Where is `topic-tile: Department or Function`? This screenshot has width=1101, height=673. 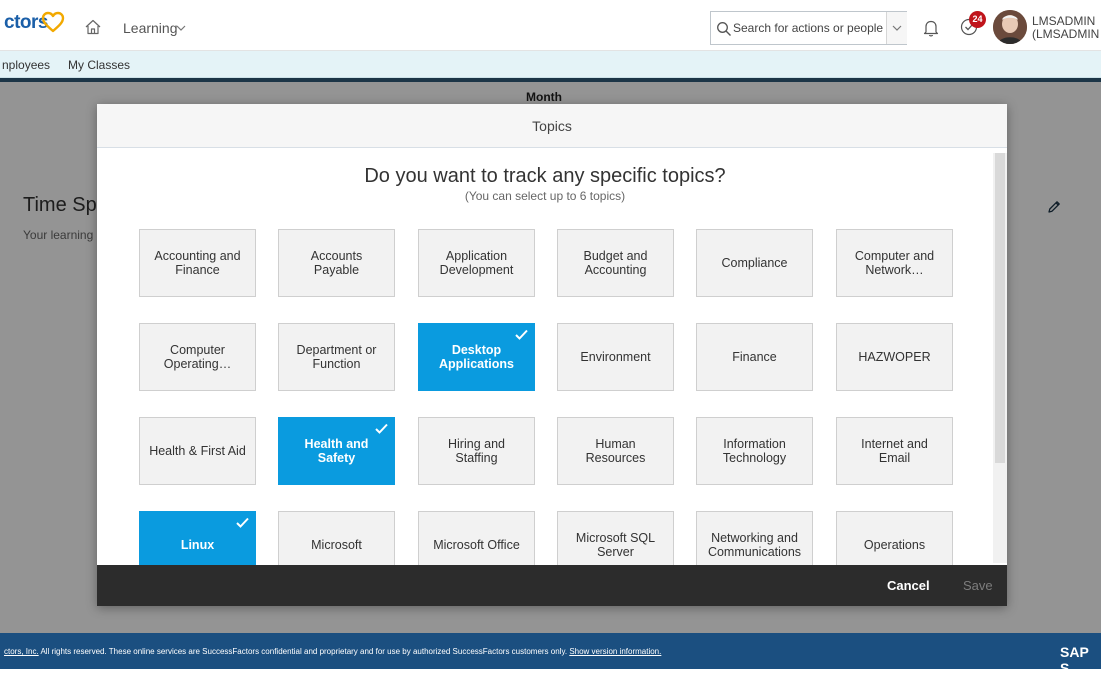
topic-tile: Department or Function is located at coordinates (336, 357).